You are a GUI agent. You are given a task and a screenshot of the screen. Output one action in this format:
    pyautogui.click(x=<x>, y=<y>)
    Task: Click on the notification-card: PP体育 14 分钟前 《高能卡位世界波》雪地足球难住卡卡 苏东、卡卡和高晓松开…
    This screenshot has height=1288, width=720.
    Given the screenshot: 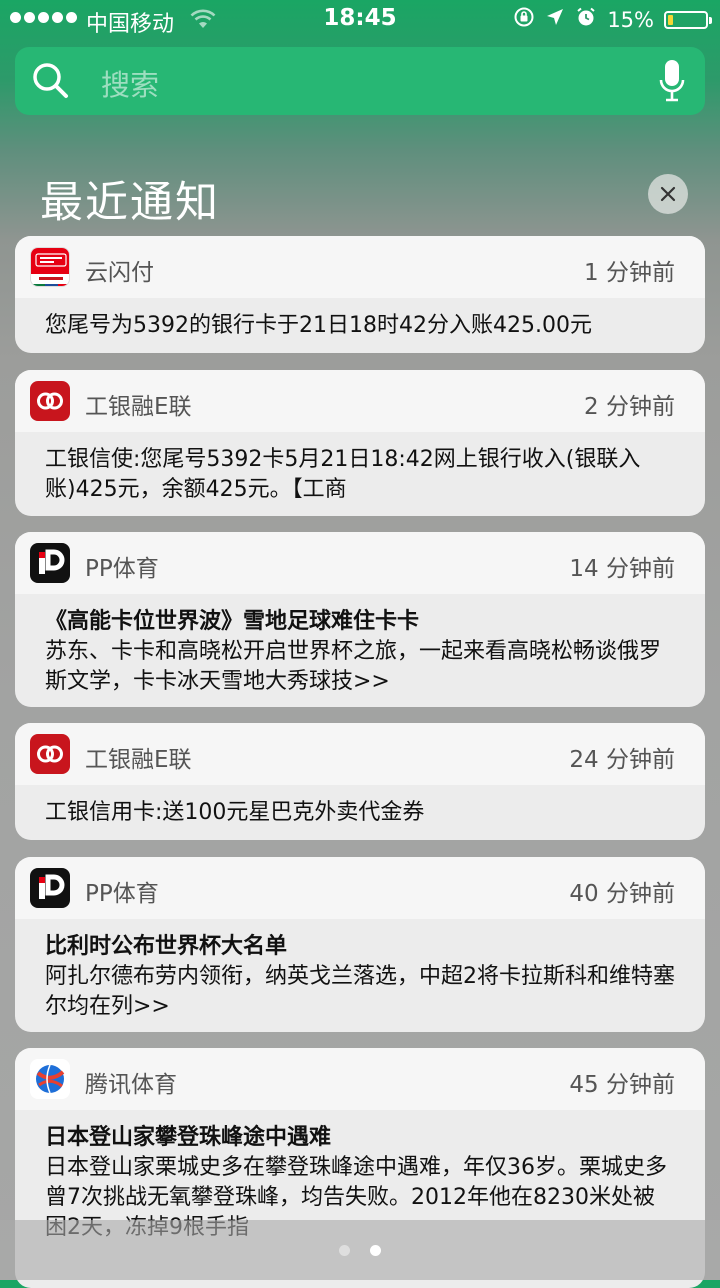 What is the action you would take?
    pyautogui.click(x=360, y=619)
    